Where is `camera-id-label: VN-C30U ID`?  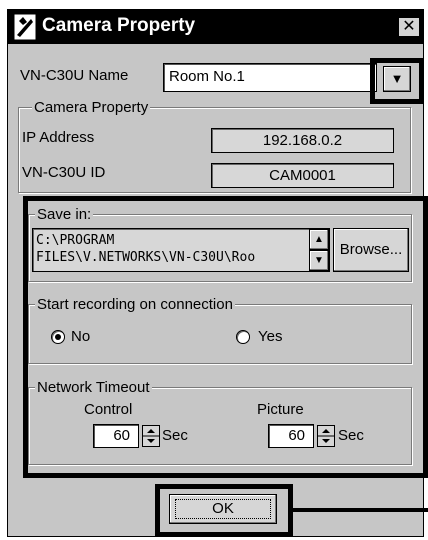
camera-id-label: VN-C30U ID is located at coordinates (64, 172).